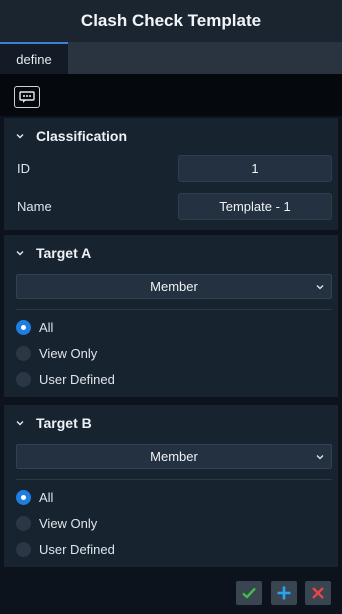 This screenshot has width=342, height=614. I want to click on toolbar, so click(171, 95).